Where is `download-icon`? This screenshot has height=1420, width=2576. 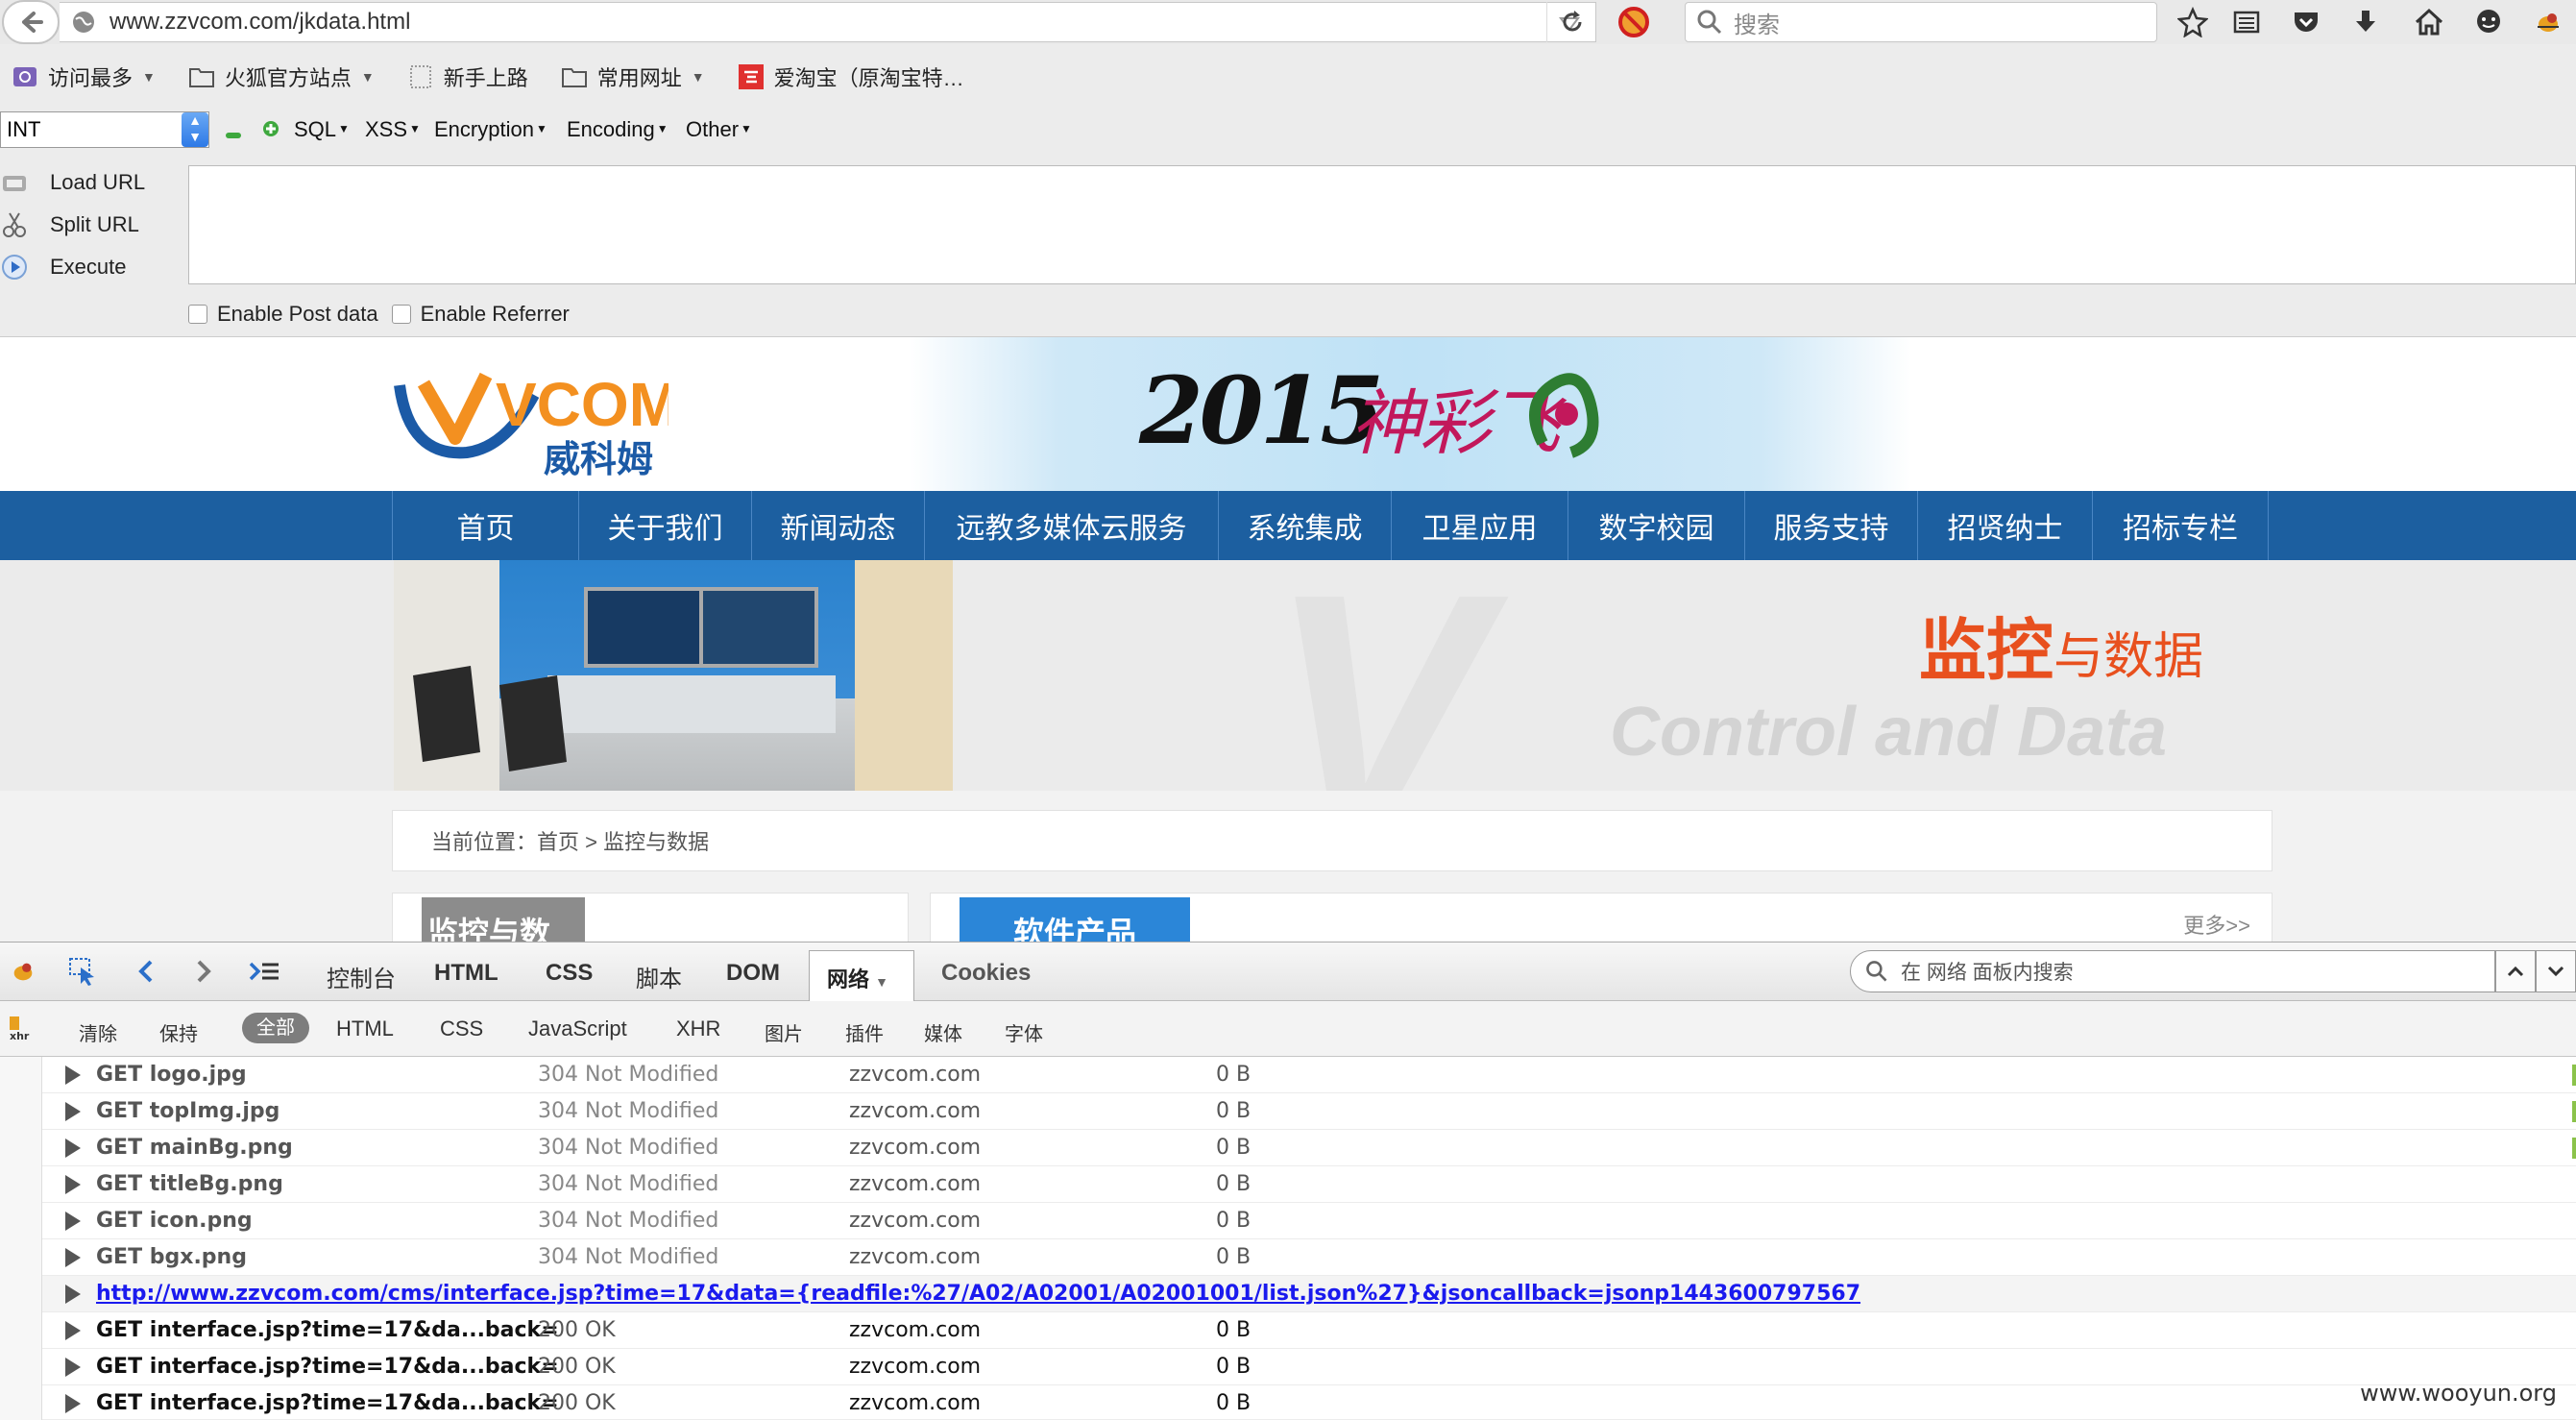 download-icon is located at coordinates (2366, 22).